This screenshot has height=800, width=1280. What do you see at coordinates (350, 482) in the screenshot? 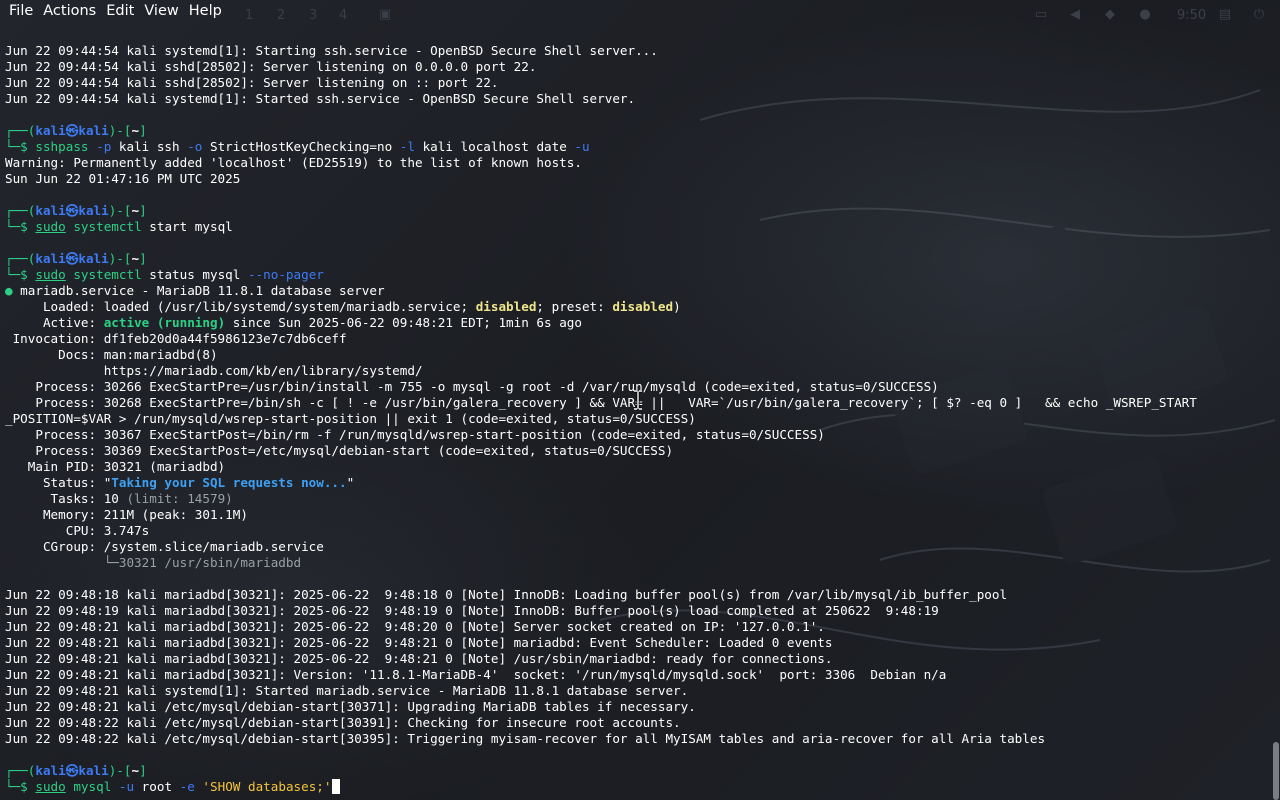
I see `terminal-text: "` at bounding box center [350, 482].